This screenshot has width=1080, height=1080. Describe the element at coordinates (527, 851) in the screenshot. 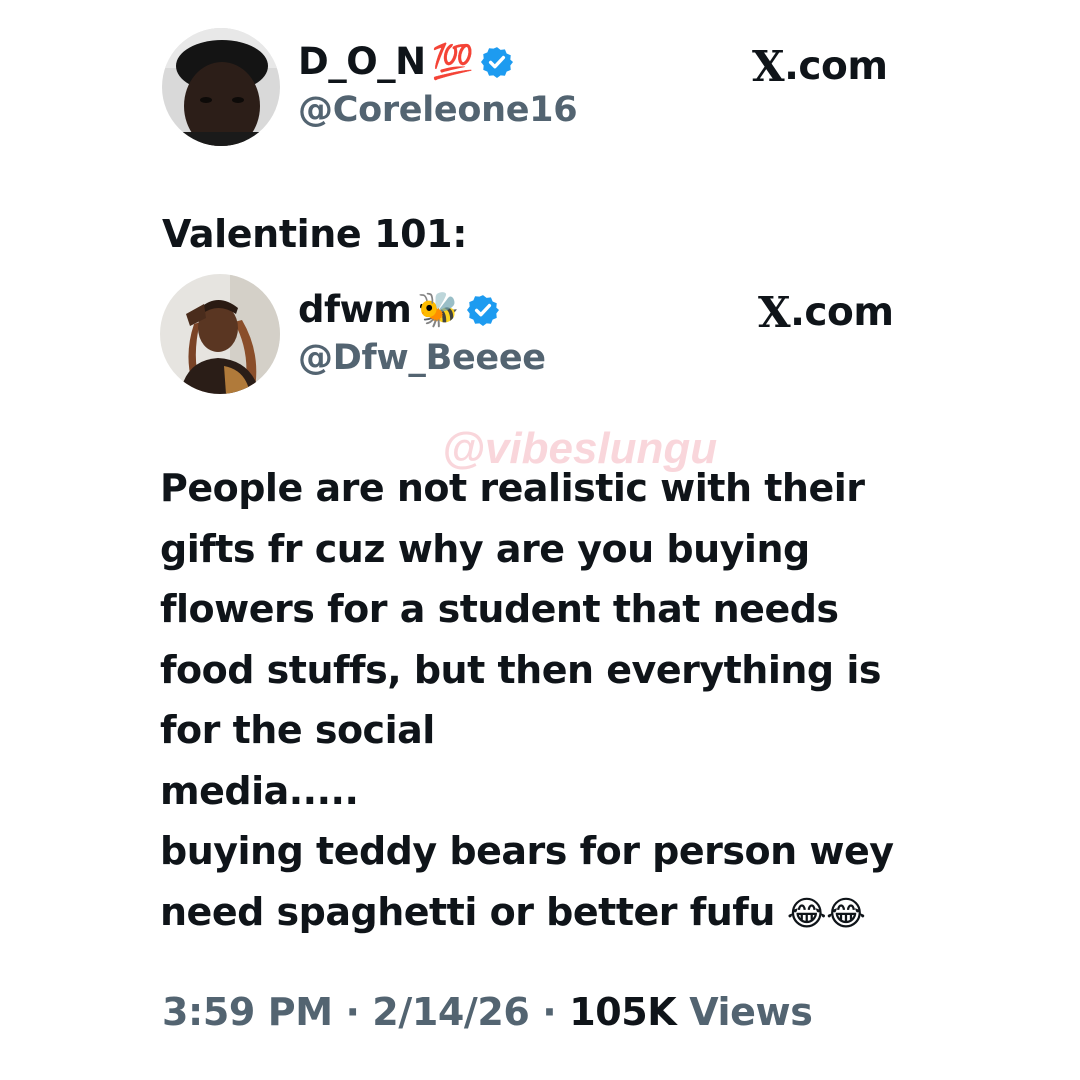

I see `tweet-text-line: buying teddy bears for person wey` at that location.